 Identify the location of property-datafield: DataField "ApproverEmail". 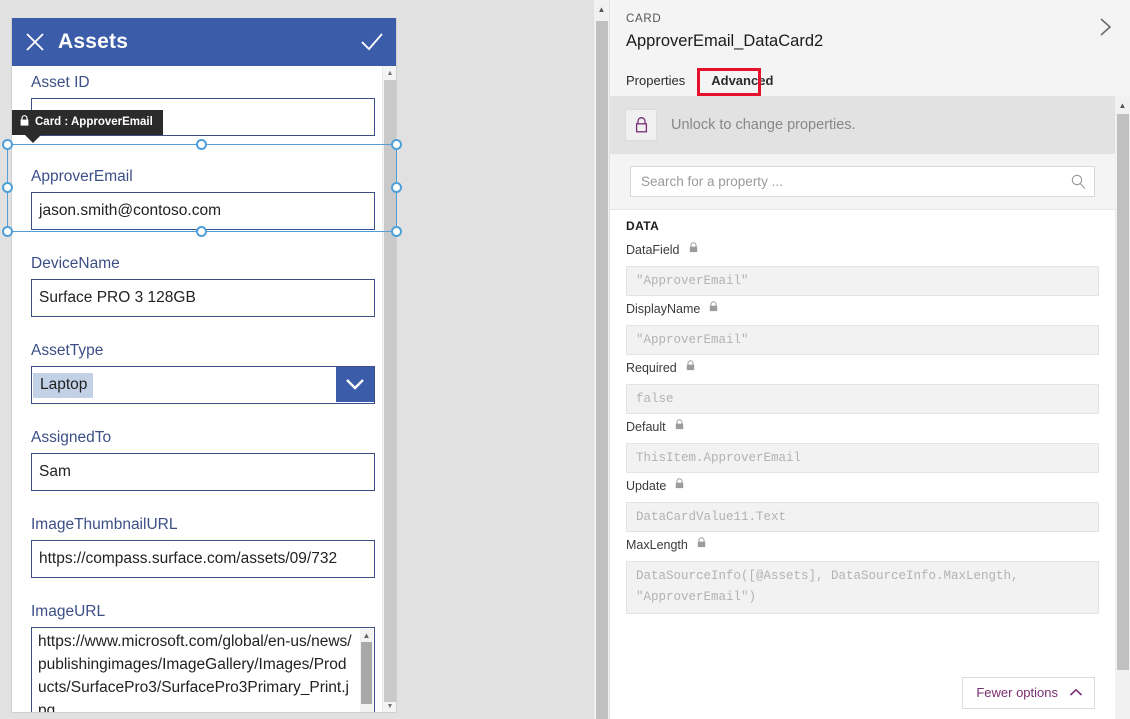
(862, 268).